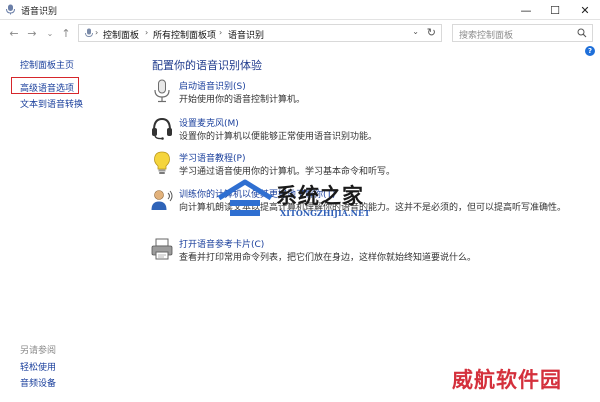 The image size is (600, 402). I want to click on minimize-button: —, so click(526, 10).